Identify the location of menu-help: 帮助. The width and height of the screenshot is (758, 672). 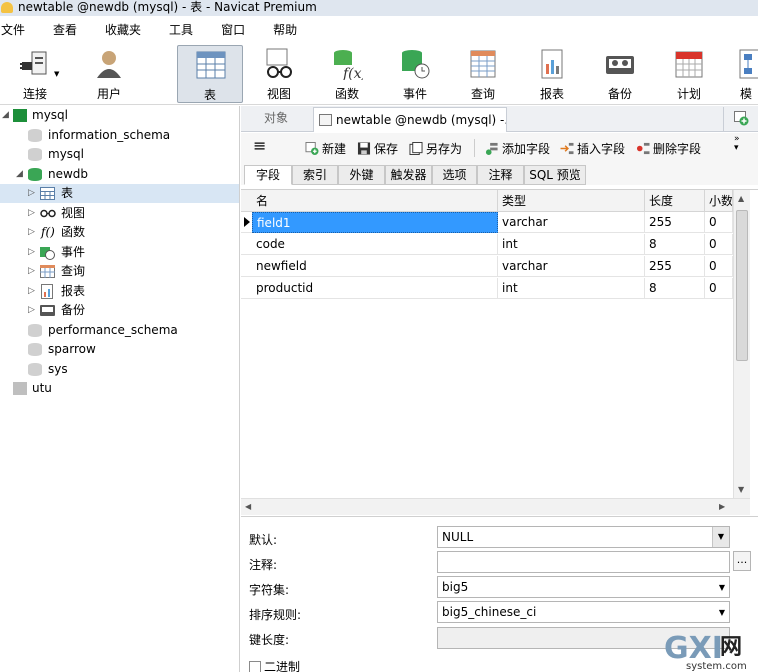
(285, 29).